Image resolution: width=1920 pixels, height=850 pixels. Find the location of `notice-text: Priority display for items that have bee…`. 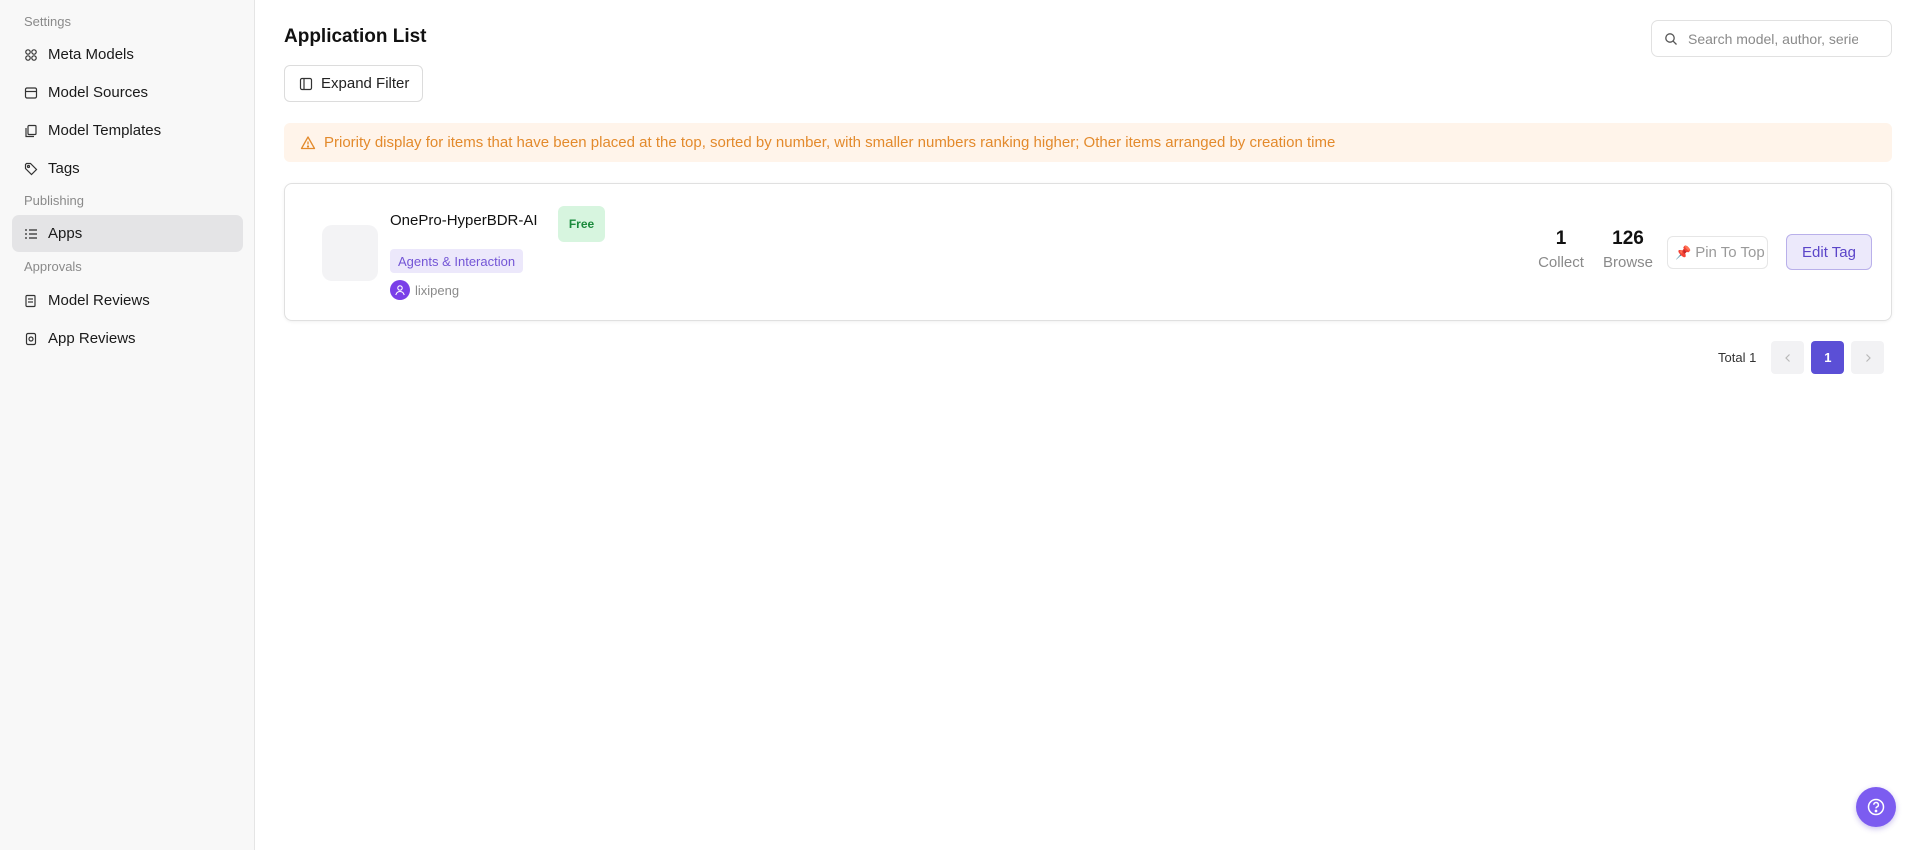

notice-text: Priority display for items that have bee… is located at coordinates (830, 142).